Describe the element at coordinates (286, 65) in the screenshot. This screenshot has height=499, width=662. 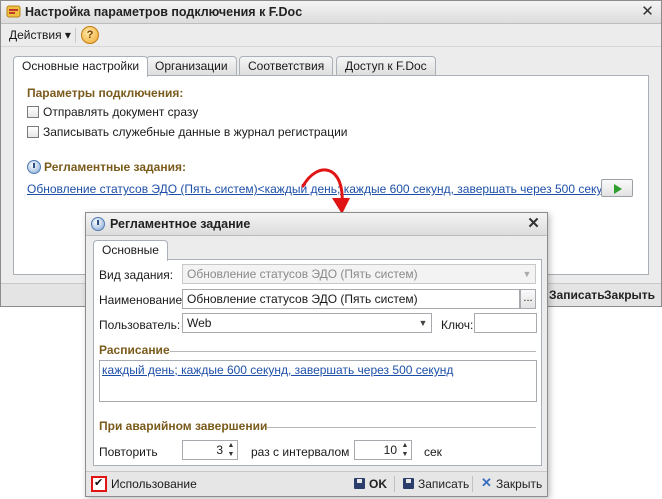
I see `tab-mappings: Соответствия` at that location.